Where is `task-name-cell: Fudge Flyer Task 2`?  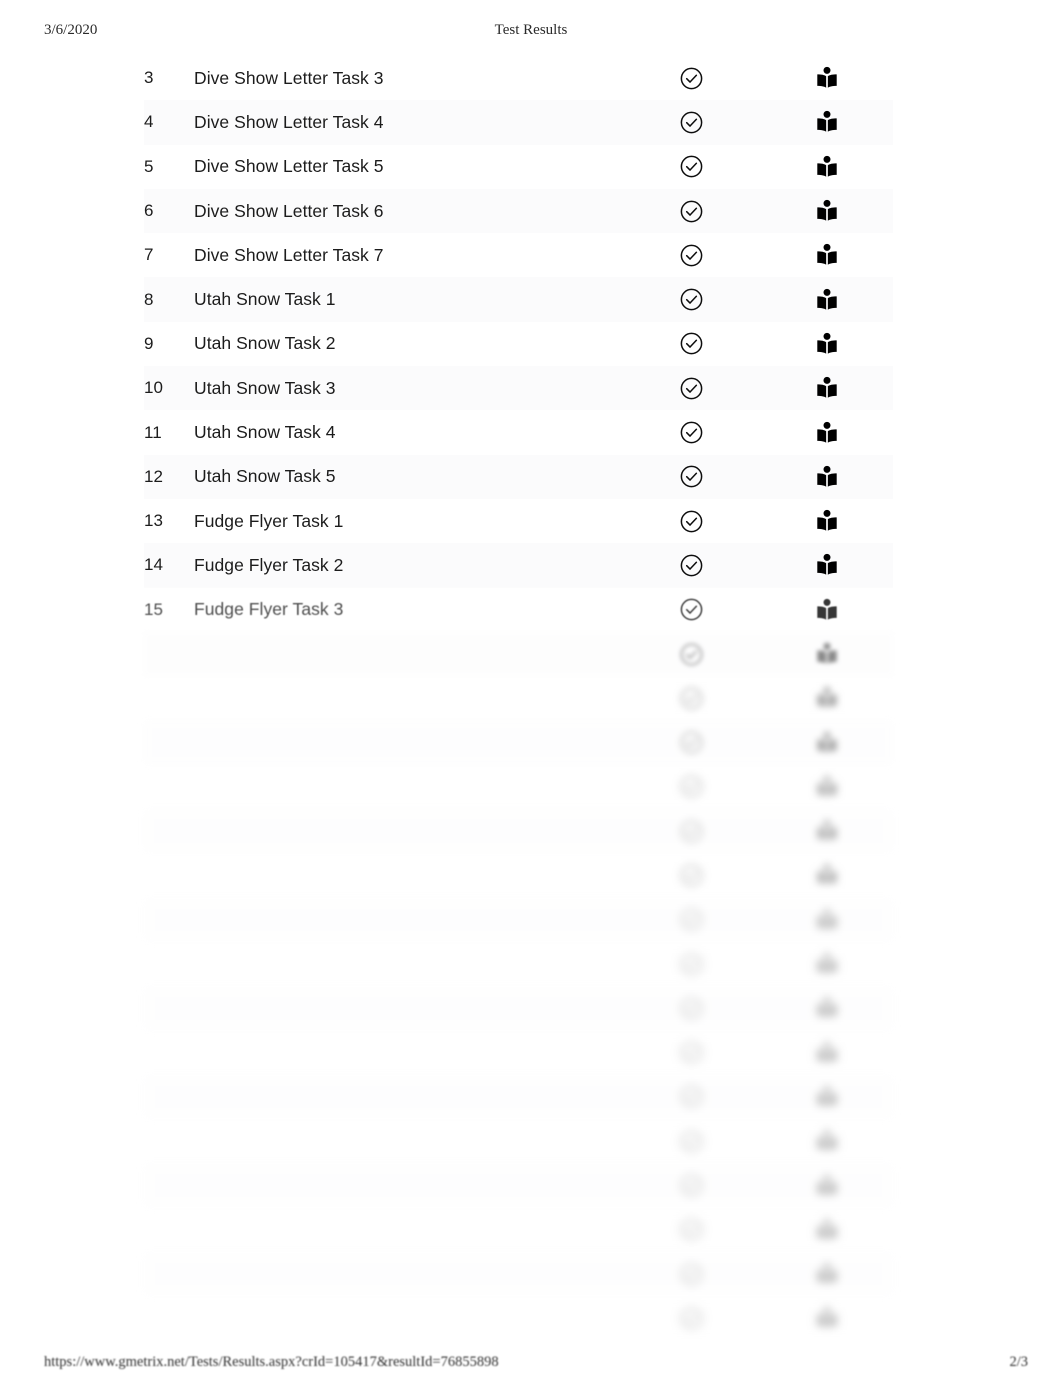
task-name-cell: Fudge Flyer Task 2 is located at coordinates (407, 565).